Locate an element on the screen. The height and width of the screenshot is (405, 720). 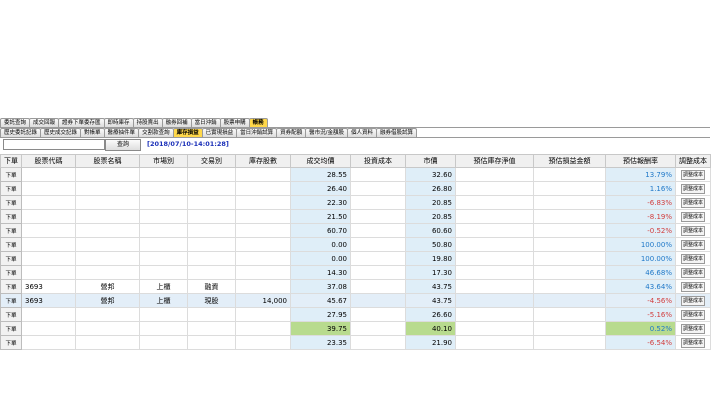
main-tab: 帳務 is located at coordinates (258, 122).